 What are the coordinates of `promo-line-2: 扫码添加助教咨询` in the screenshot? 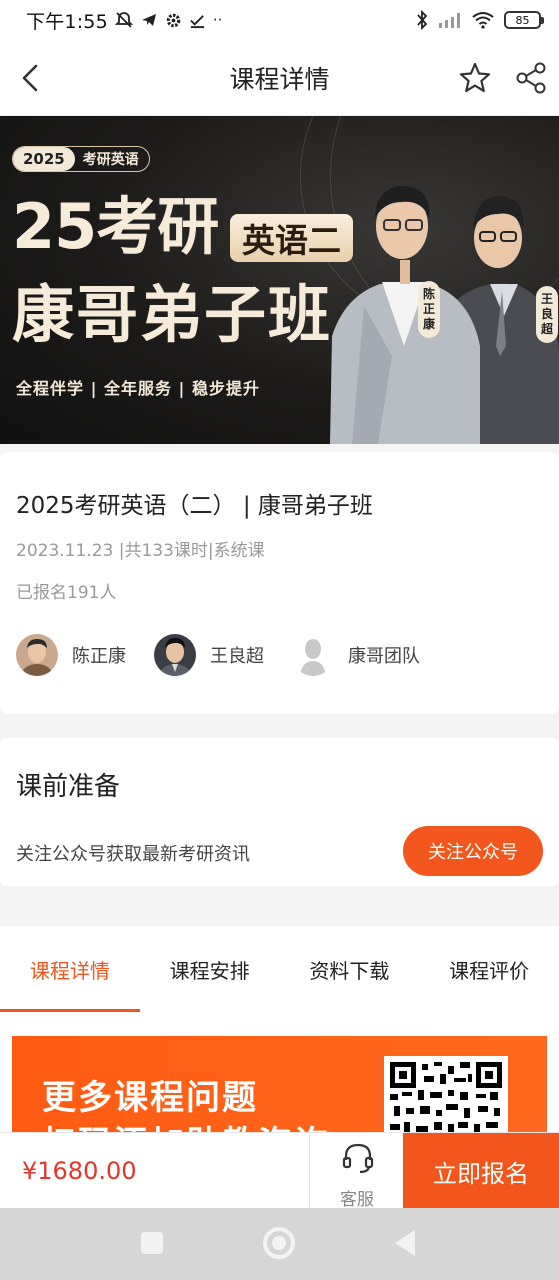 It's located at (186, 1124).